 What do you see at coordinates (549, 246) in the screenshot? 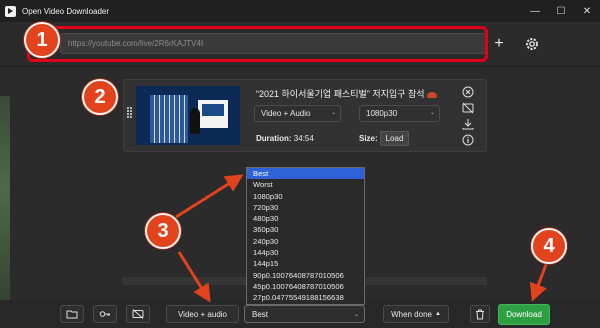
I see `annotation-badge-4: 4` at bounding box center [549, 246].